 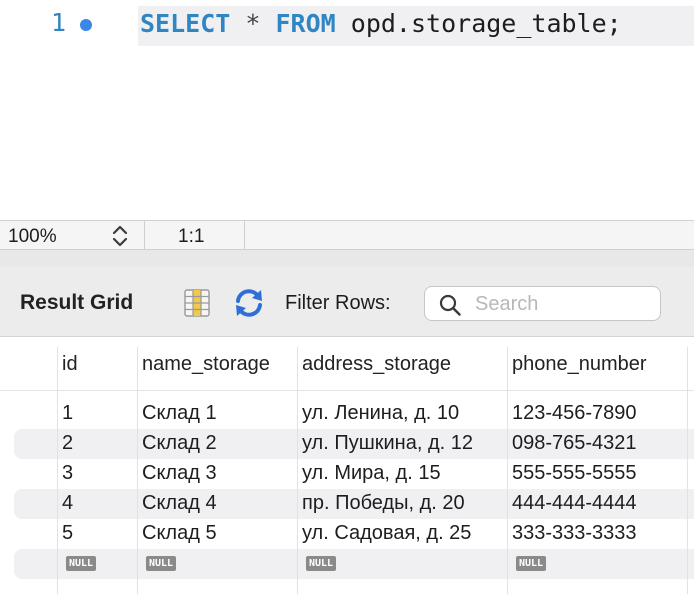 What do you see at coordinates (67, 413) in the screenshot?
I see `cell-id: 1` at bounding box center [67, 413].